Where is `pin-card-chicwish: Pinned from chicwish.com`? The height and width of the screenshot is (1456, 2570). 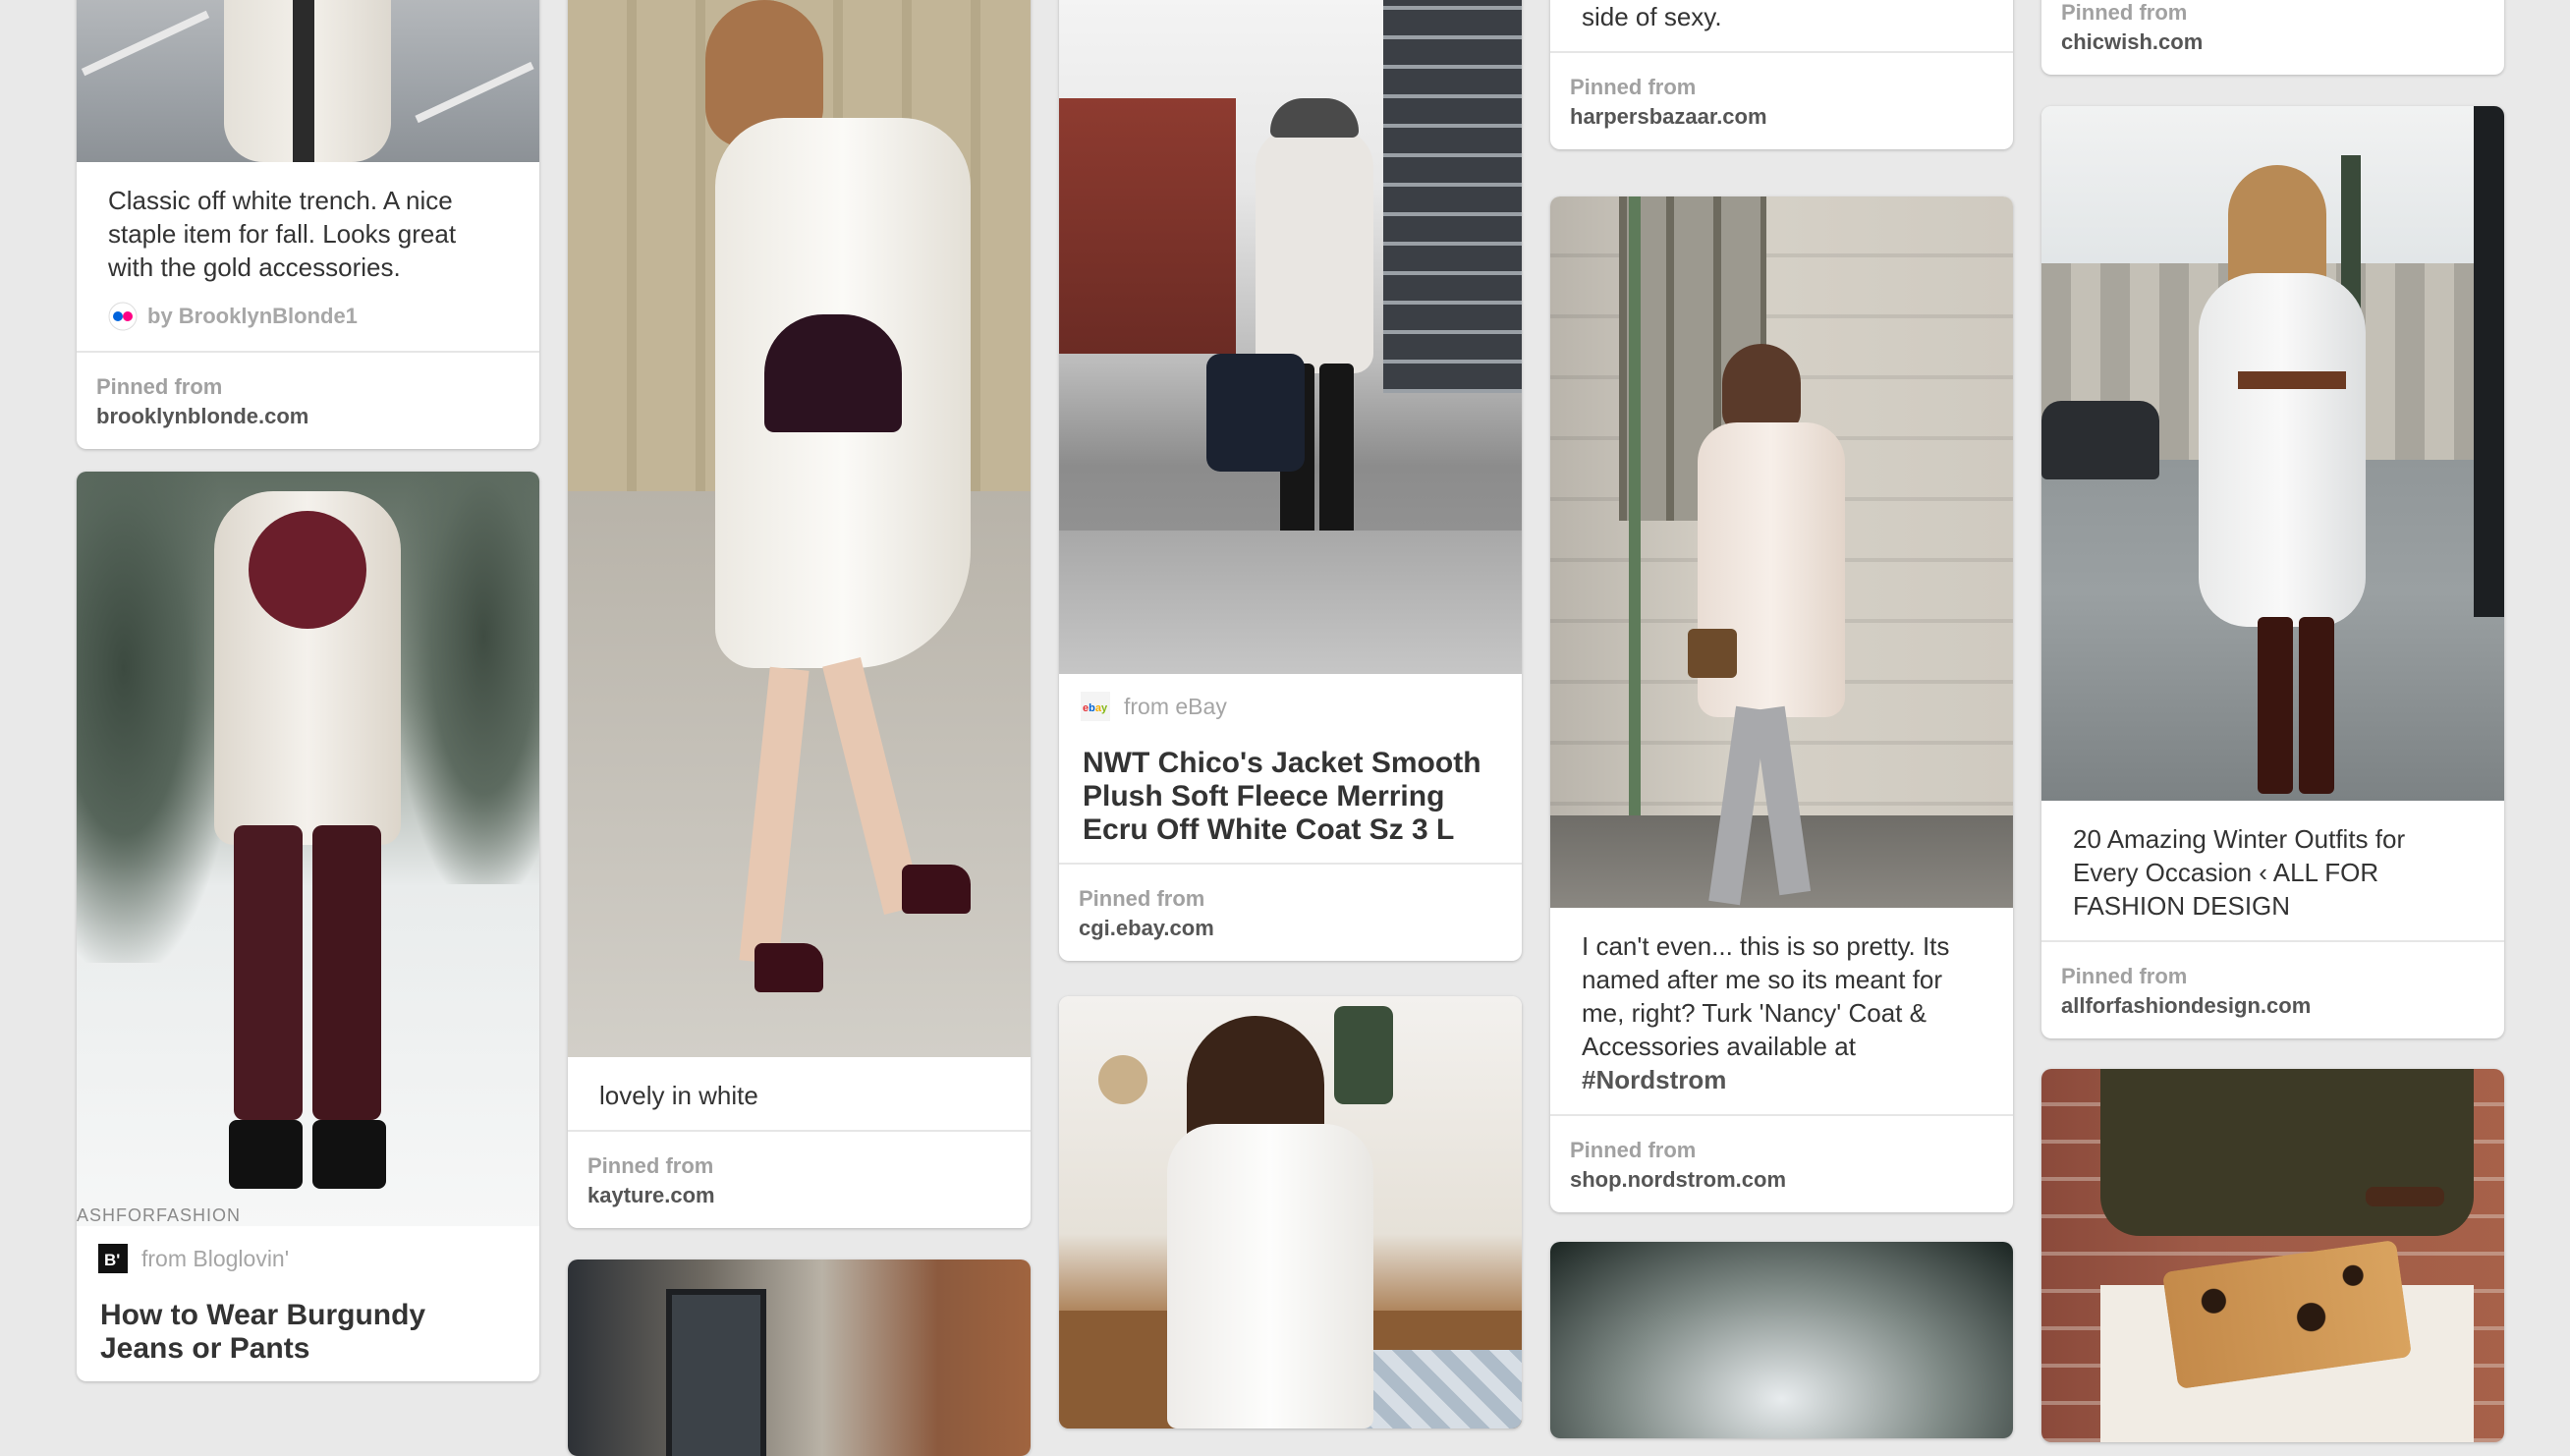 pin-card-chicwish: Pinned from chicwish.com is located at coordinates (2272, 37).